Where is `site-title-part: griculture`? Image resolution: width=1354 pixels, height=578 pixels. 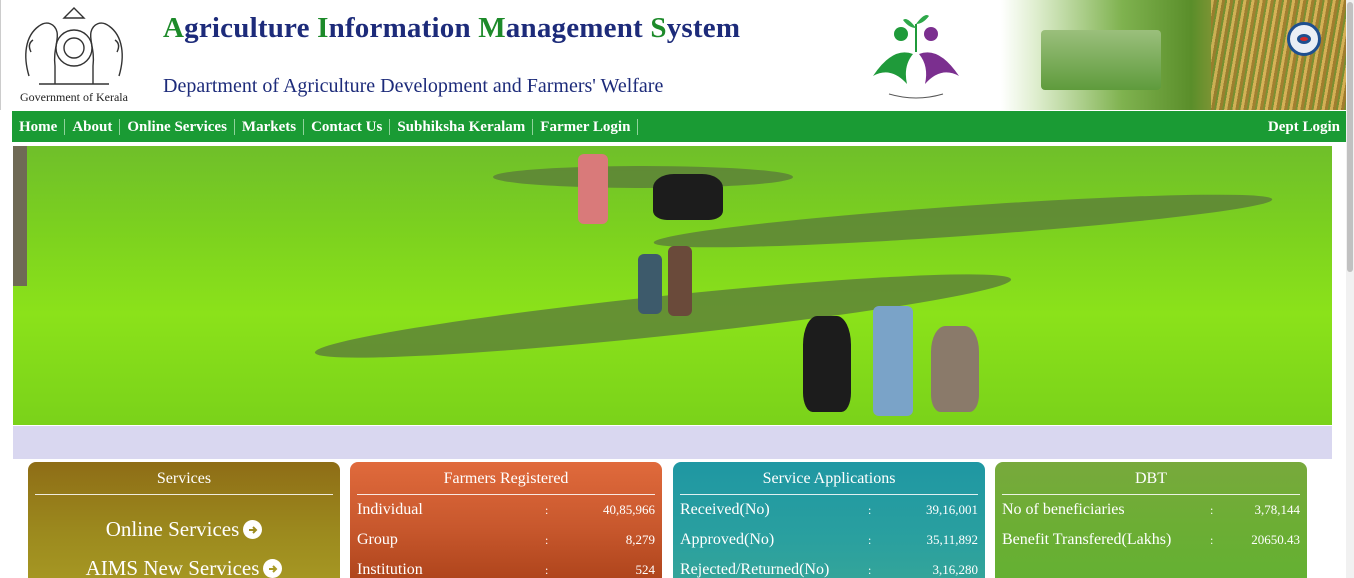
site-title-part: griculture is located at coordinates (251, 28).